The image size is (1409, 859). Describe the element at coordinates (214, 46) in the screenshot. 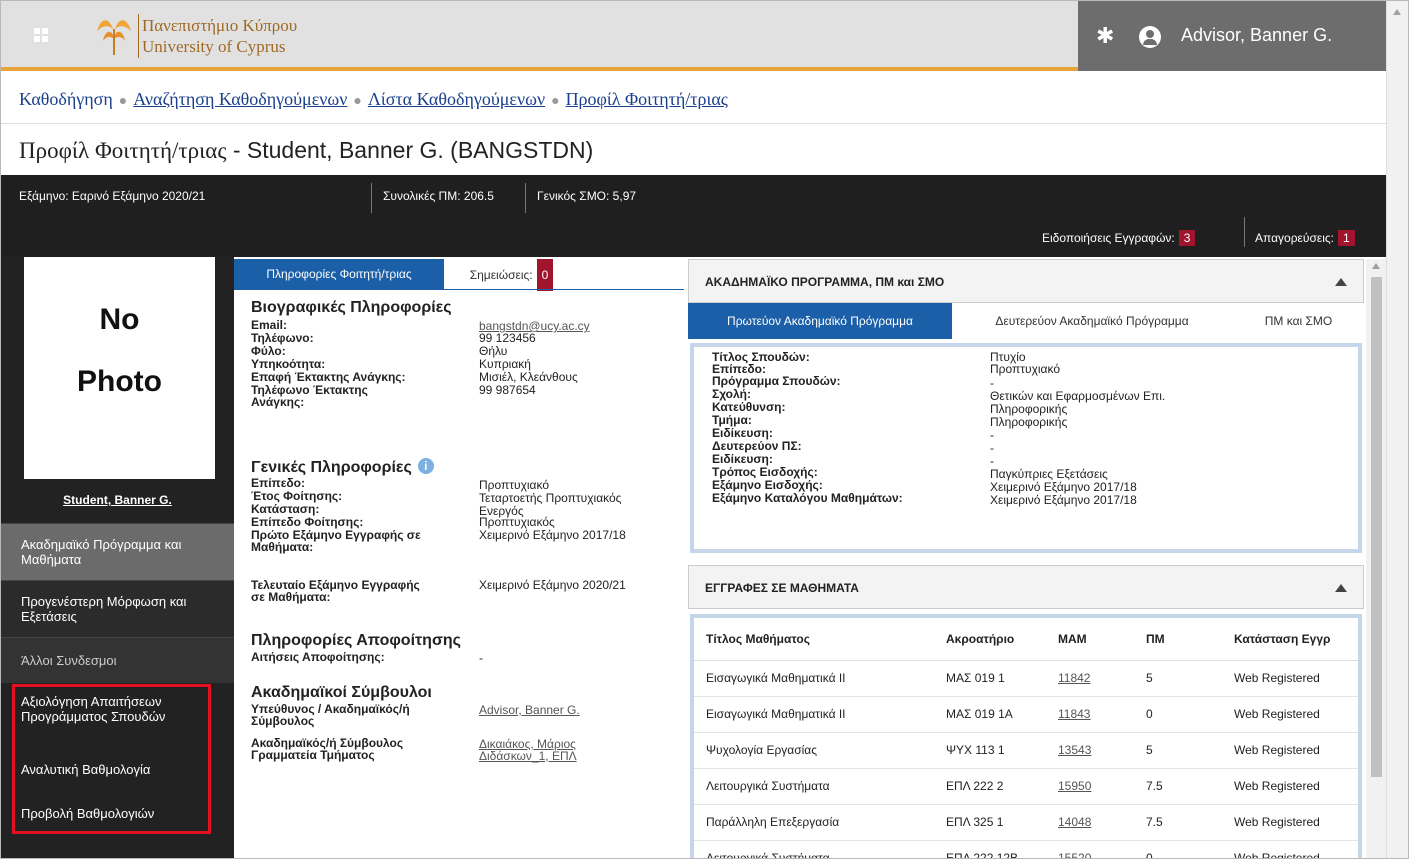

I see `university-name-en: University of Cyprus` at that location.